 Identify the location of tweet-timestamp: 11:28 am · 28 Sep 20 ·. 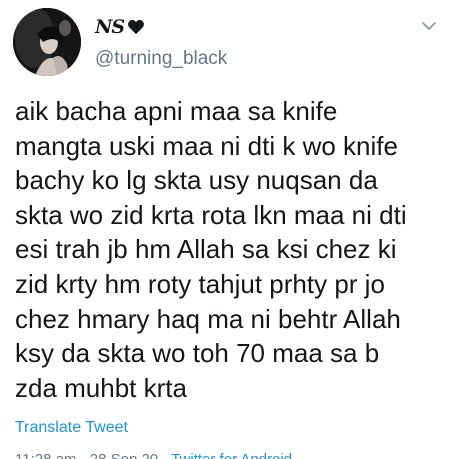
(93, 455).